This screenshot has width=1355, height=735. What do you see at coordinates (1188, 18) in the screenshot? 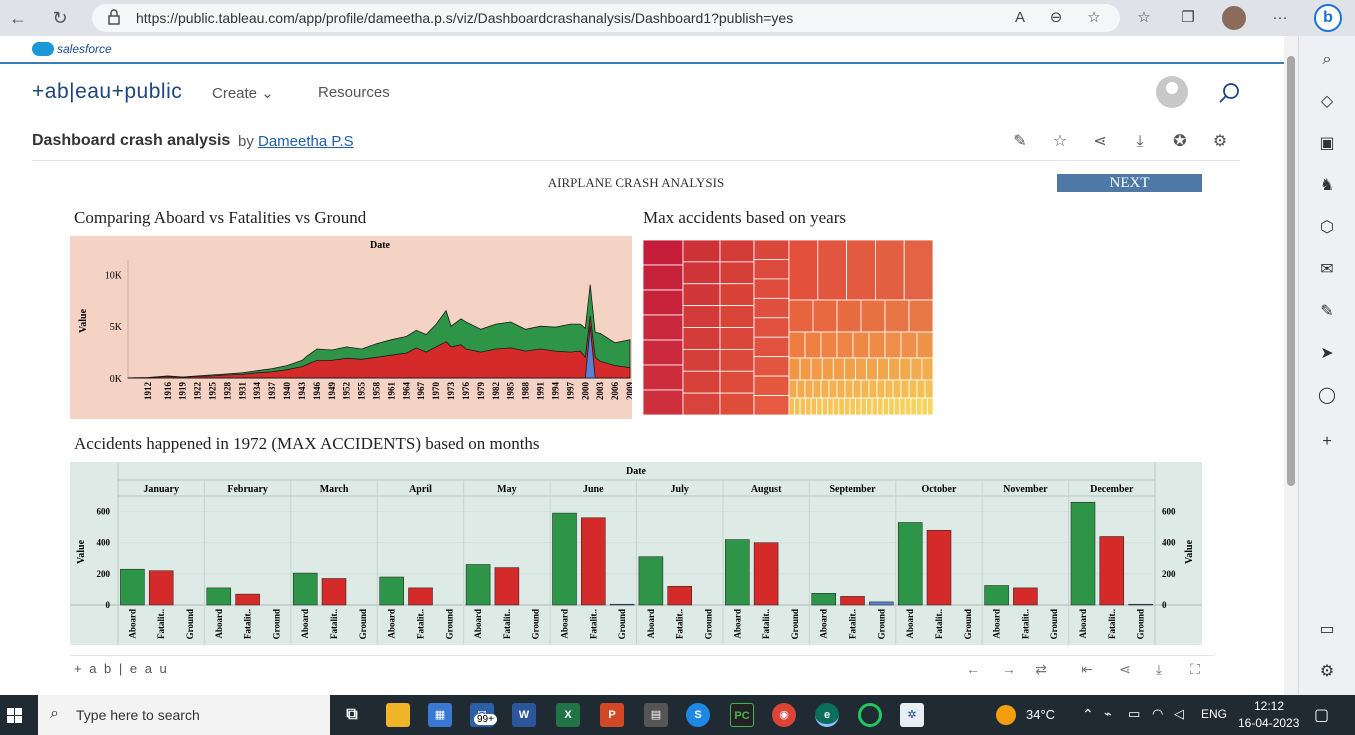
I see `collections-icon: ❐` at bounding box center [1188, 18].